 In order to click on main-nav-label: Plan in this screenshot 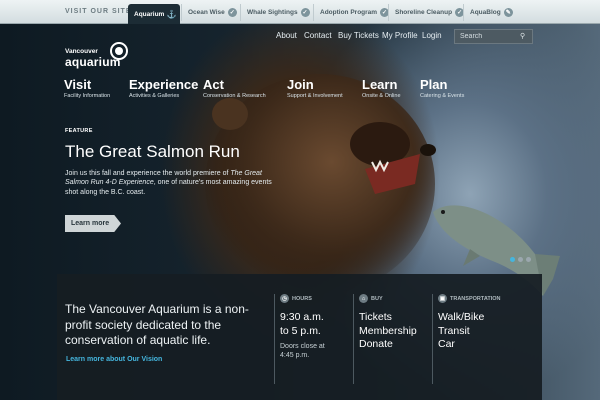, I will do `click(434, 84)`.